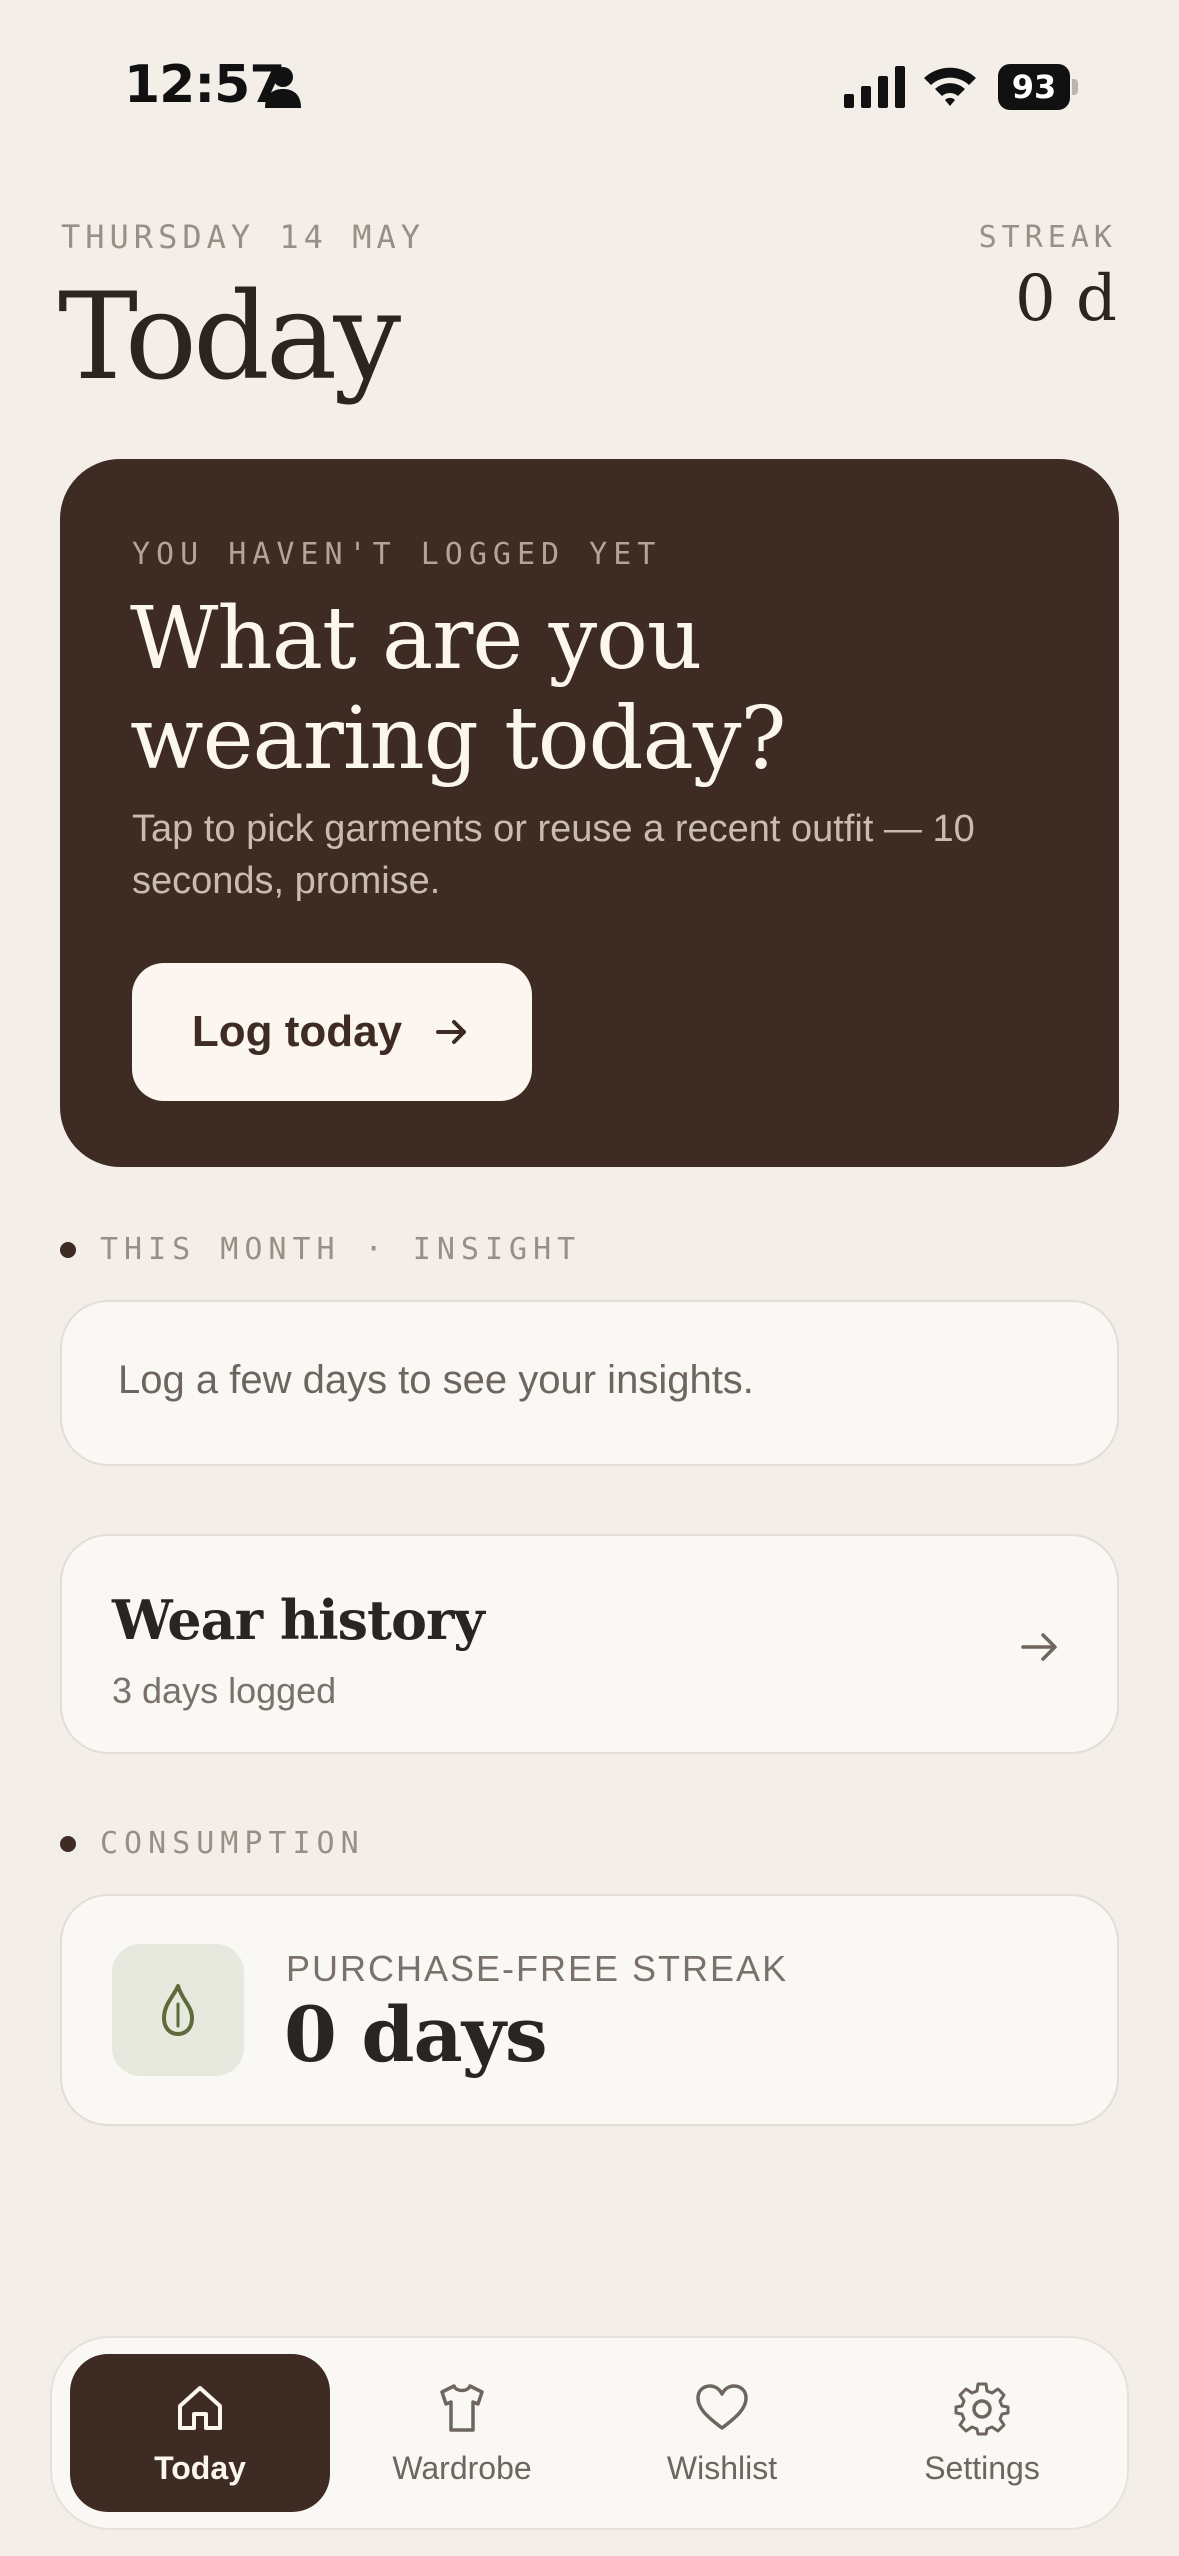  What do you see at coordinates (283, 87) in the screenshot?
I see `person-icon` at bounding box center [283, 87].